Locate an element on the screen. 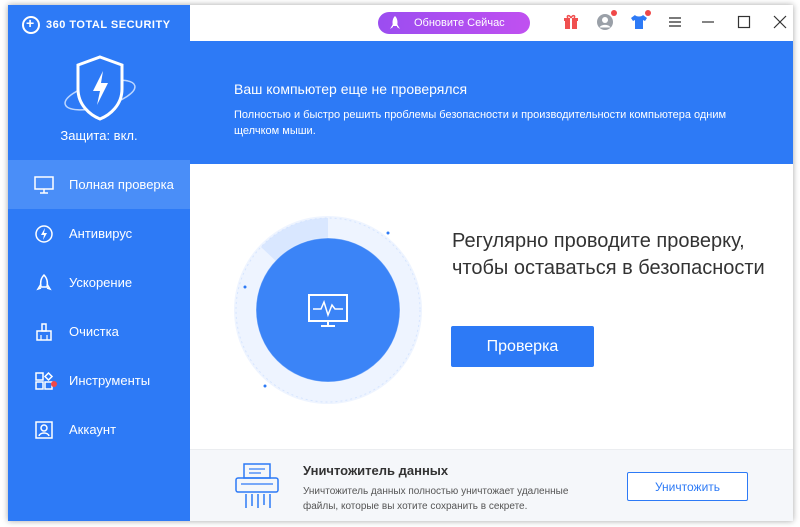 This screenshot has width=800, height=527. sidebar-item-account: Аккаунт is located at coordinates (99, 429).